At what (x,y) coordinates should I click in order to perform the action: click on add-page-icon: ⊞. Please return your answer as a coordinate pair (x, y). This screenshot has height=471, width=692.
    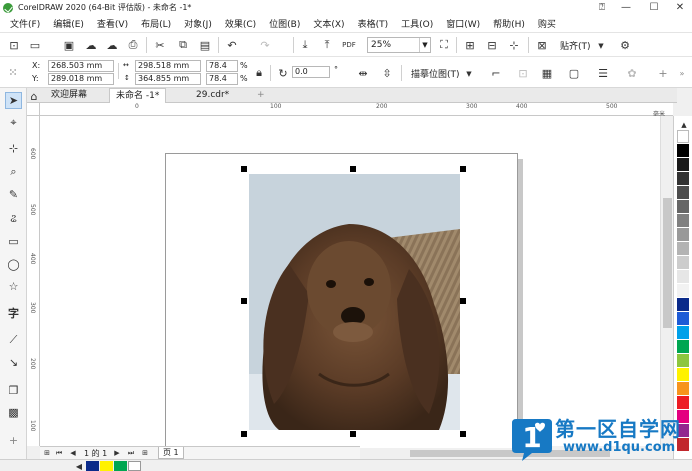
    Looking at the image, I should click on (145, 453).